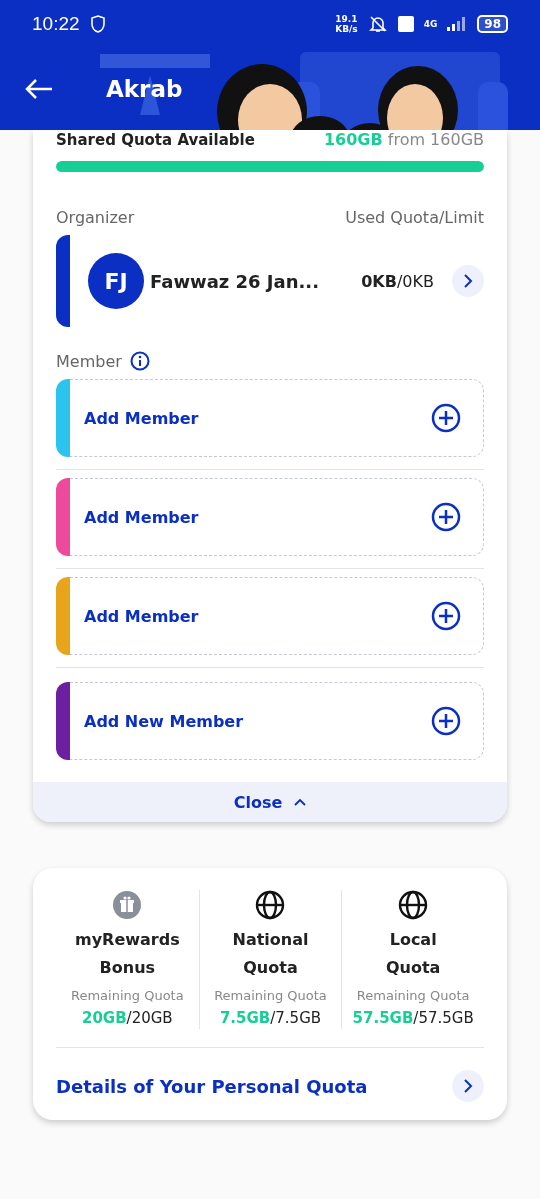 The image size is (540, 1199). What do you see at coordinates (116, 281) in the screenshot?
I see `organizer-avatar: FJ` at bounding box center [116, 281].